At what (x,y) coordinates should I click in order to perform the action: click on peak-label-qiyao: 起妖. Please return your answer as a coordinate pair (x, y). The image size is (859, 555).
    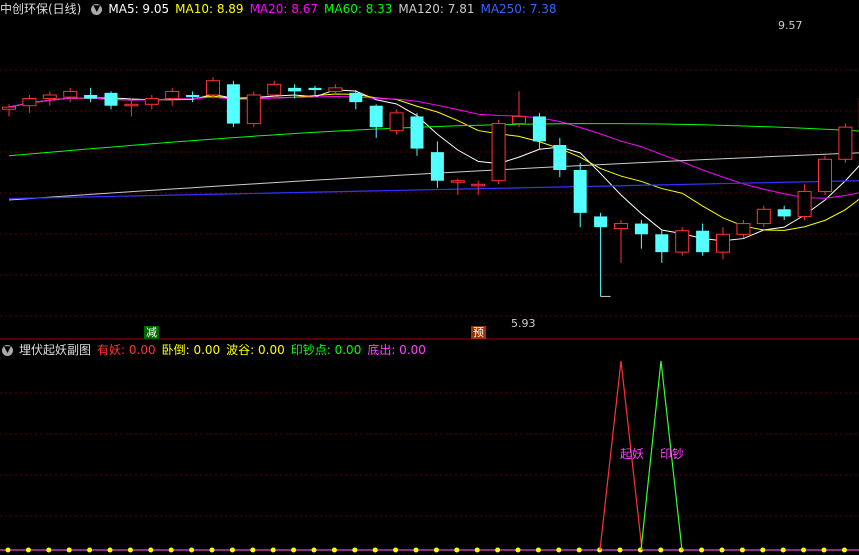
    Looking at the image, I should click on (632, 454).